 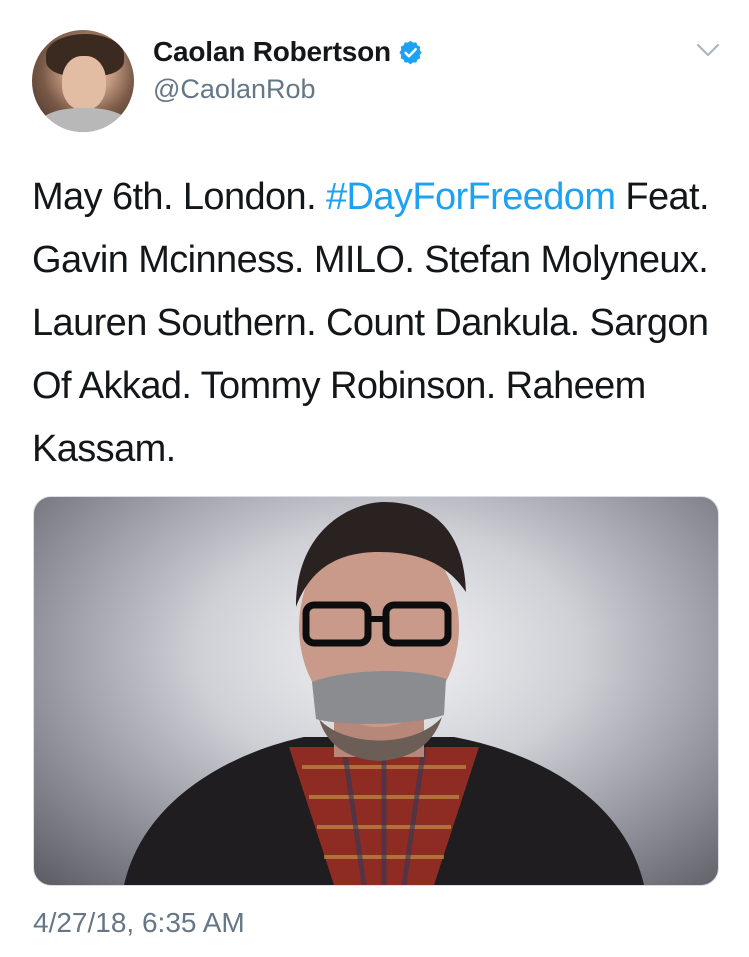 I want to click on tweet-text-part: May 6th. London., so click(x=179, y=197).